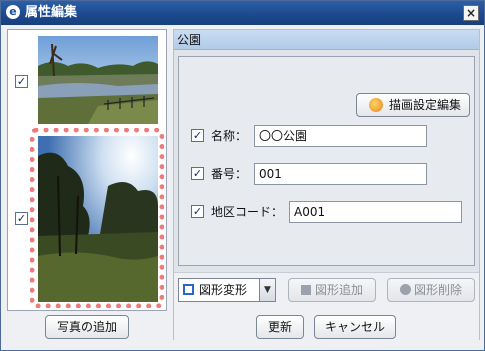  I want to click on shape-add-button: 図形追加, so click(332, 290).